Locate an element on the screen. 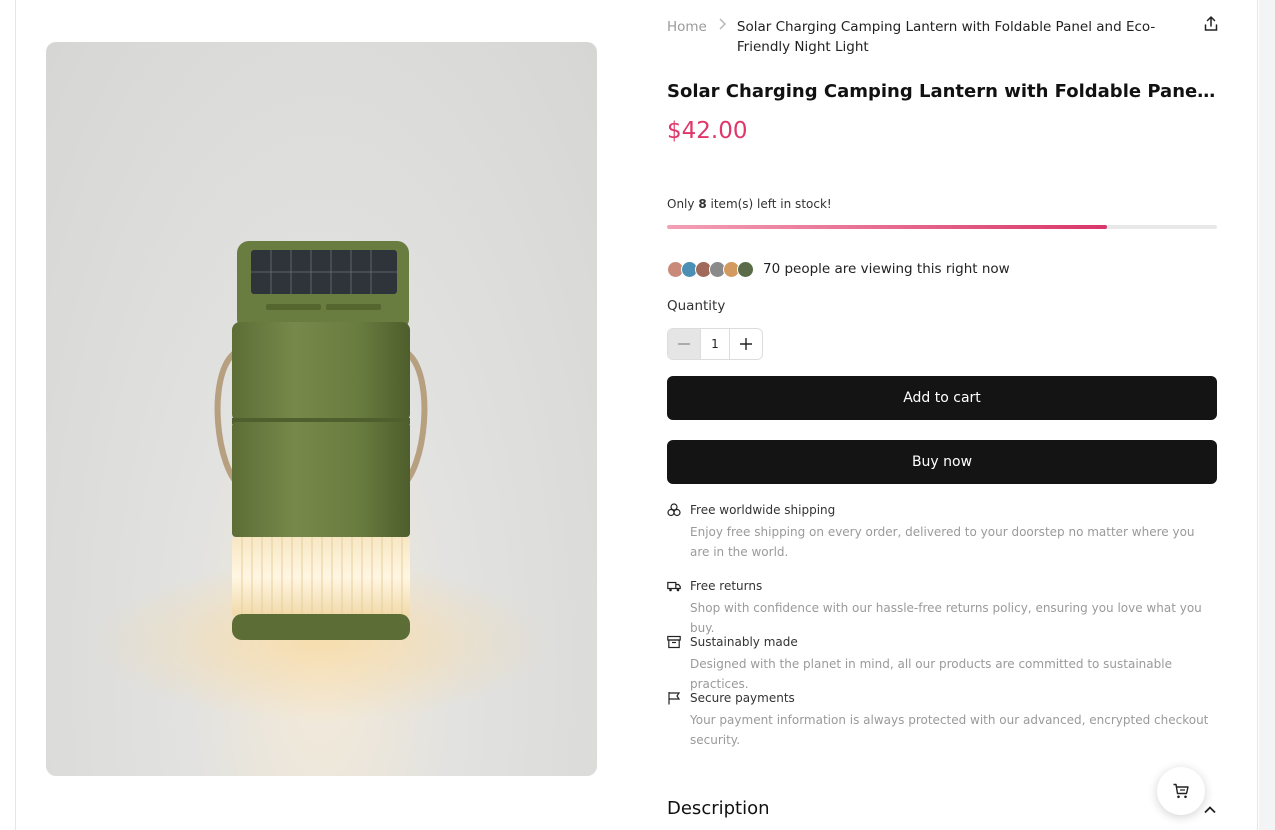 The width and height of the screenshot is (1275, 830). quantity-label: Quantity is located at coordinates (696, 306).